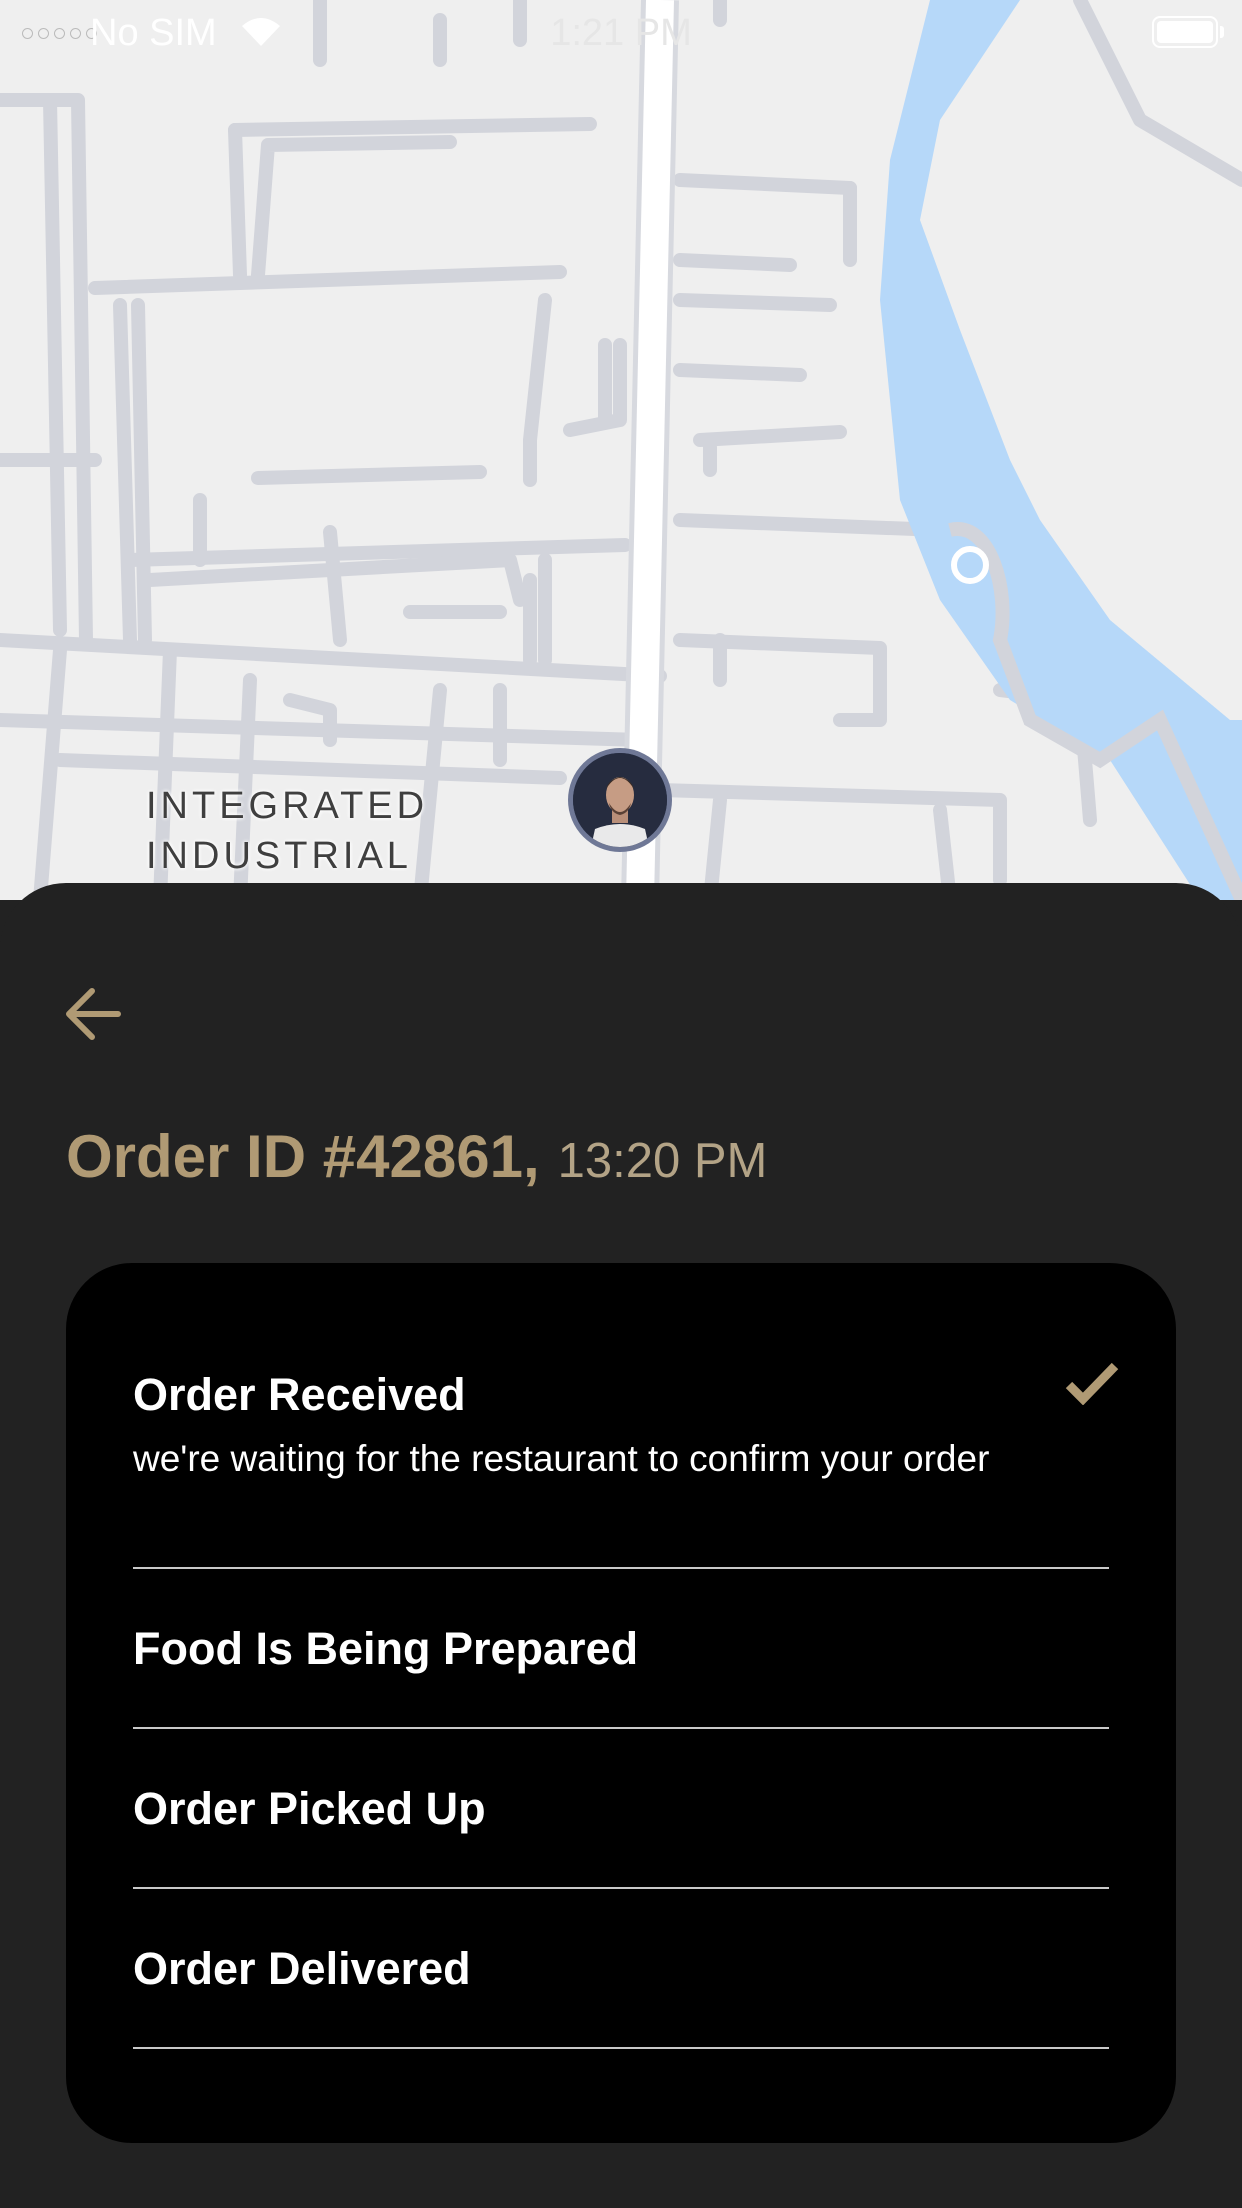 The width and height of the screenshot is (1242, 2208). I want to click on map-area-label: INTEGRATED, so click(287, 806).